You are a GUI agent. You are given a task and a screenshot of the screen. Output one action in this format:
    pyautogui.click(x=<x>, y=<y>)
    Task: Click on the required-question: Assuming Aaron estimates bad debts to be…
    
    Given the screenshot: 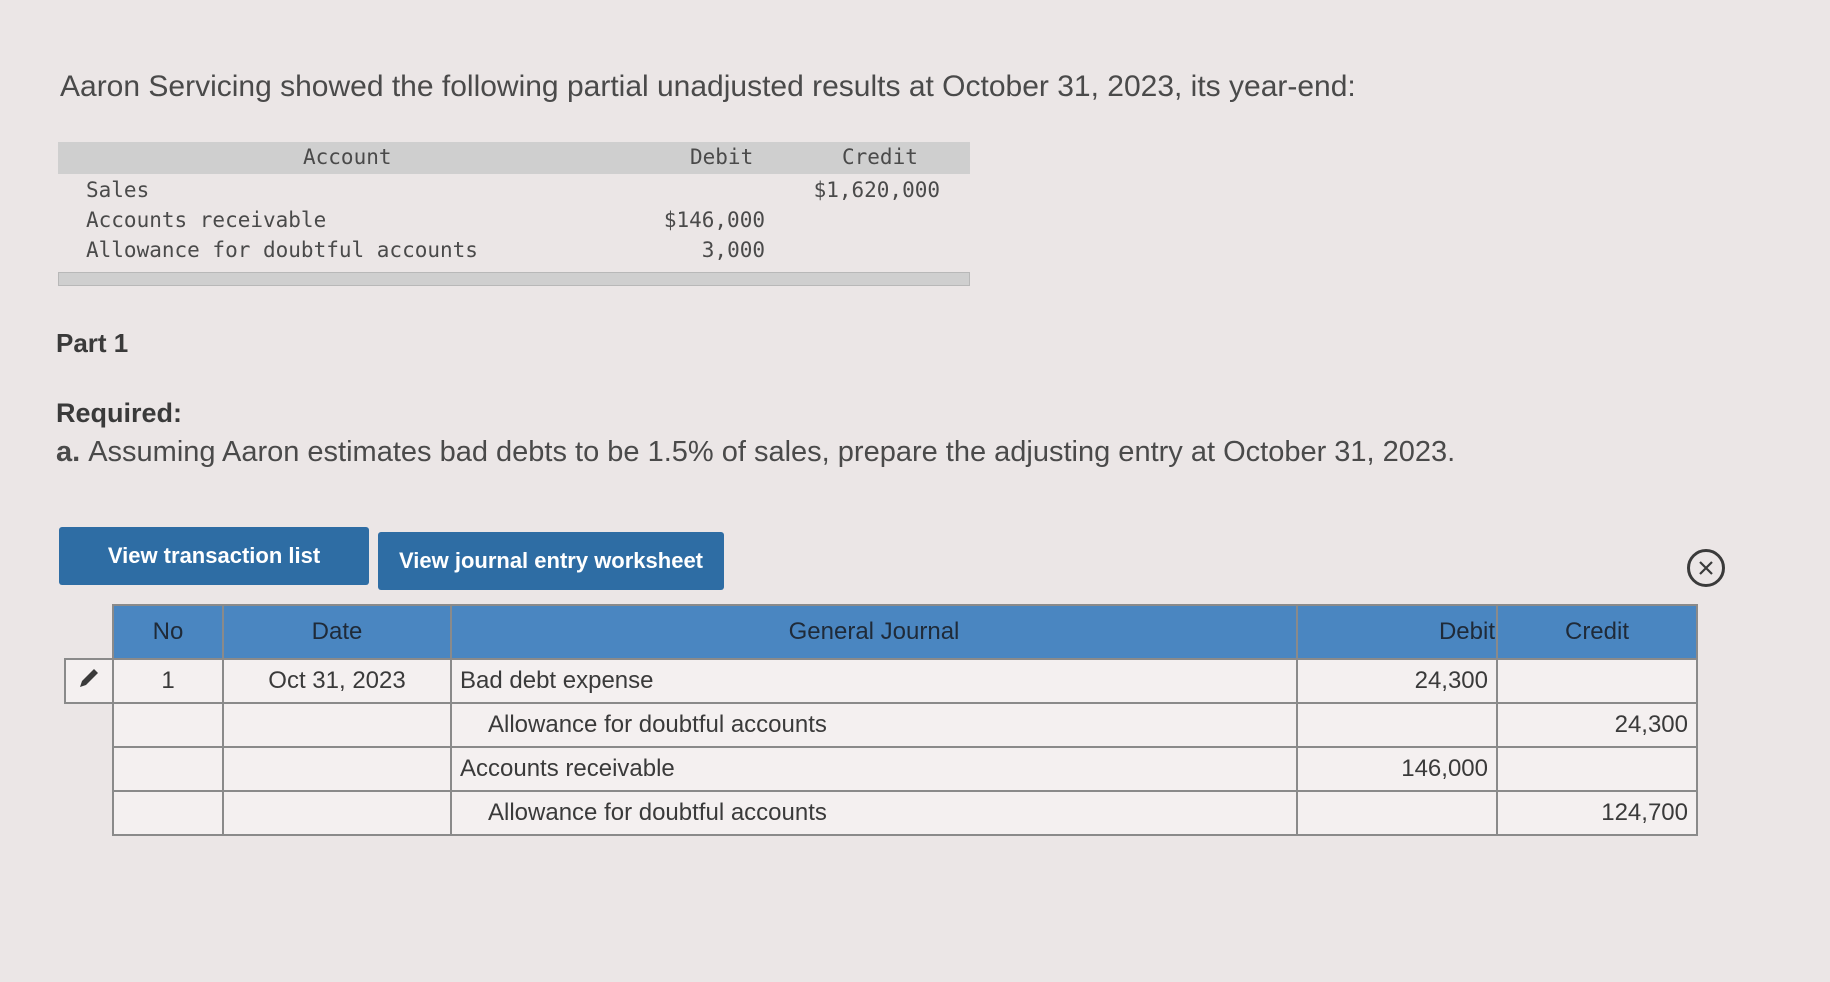 What is the action you would take?
    pyautogui.click(x=772, y=452)
    